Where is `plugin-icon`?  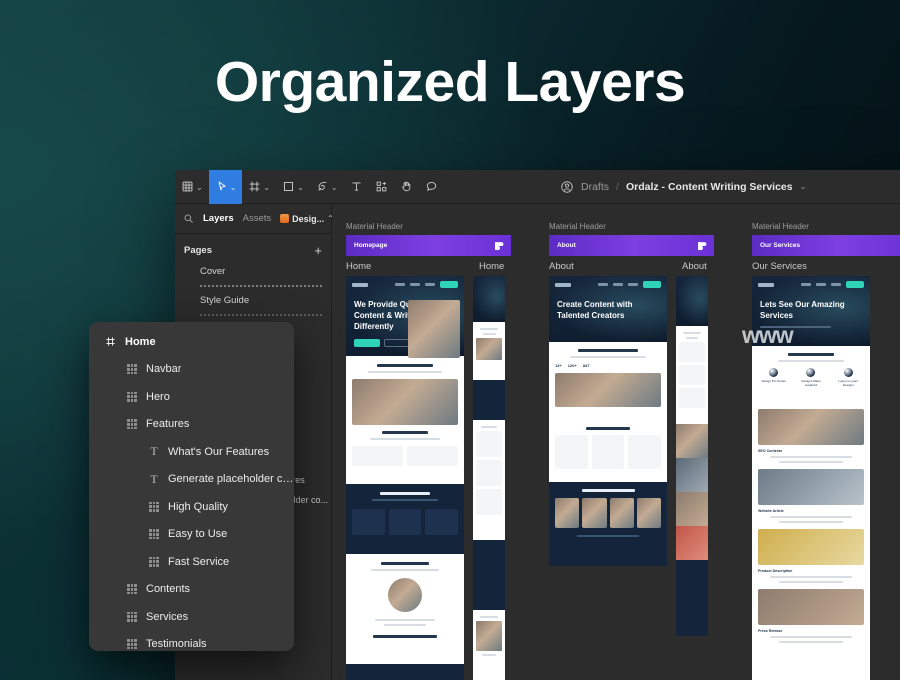
plugin-icon is located at coordinates (285, 218).